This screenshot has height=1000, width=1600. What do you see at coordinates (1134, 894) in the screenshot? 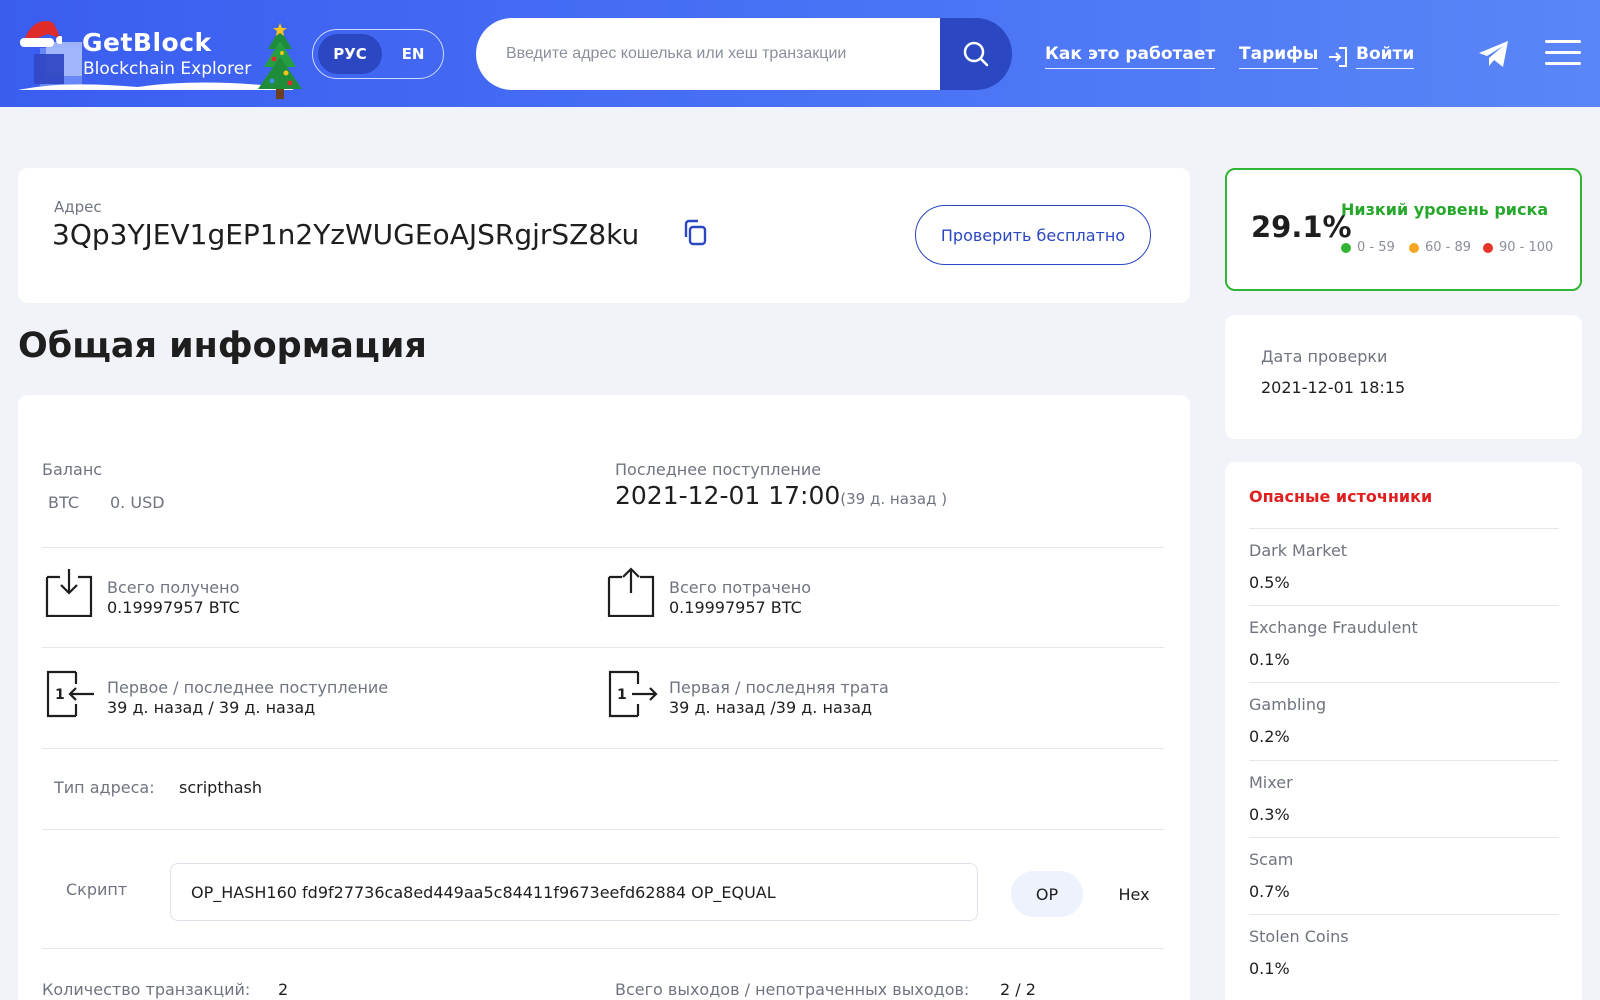
I see `script-hex-button: Hex` at bounding box center [1134, 894].